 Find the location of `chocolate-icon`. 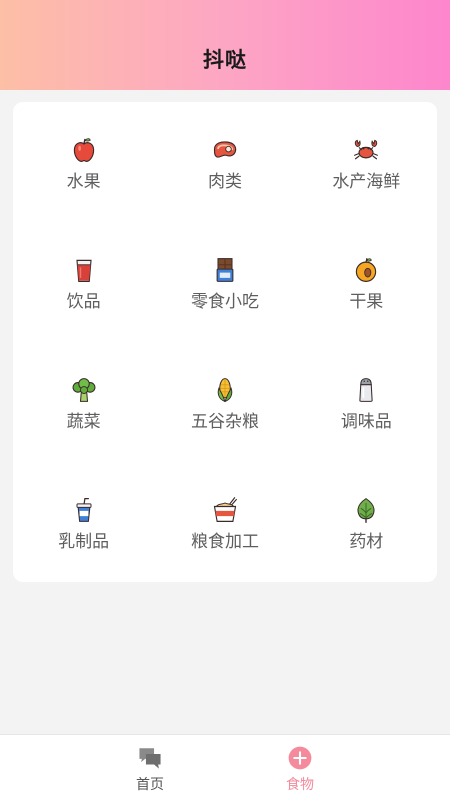

chocolate-icon is located at coordinates (225, 270).